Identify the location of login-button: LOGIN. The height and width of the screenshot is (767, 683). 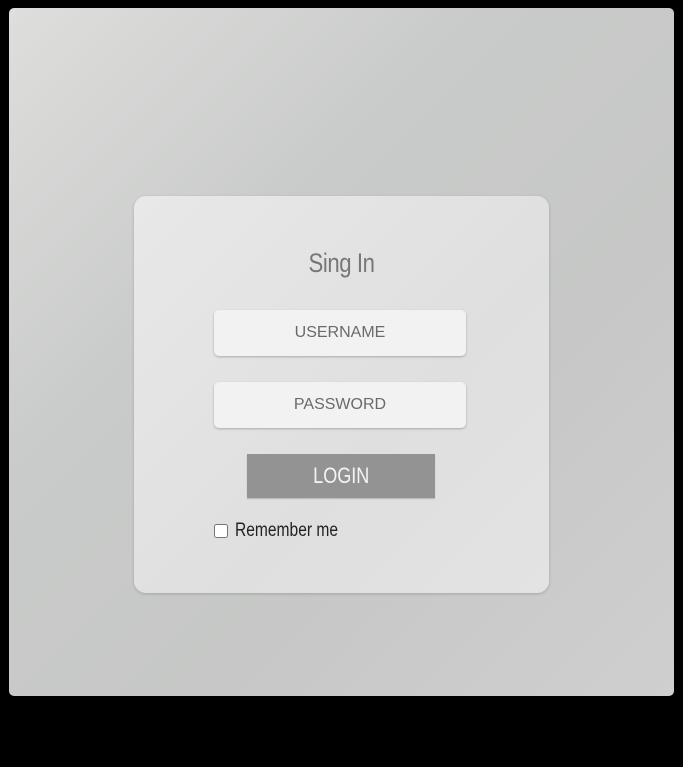
(341, 476).